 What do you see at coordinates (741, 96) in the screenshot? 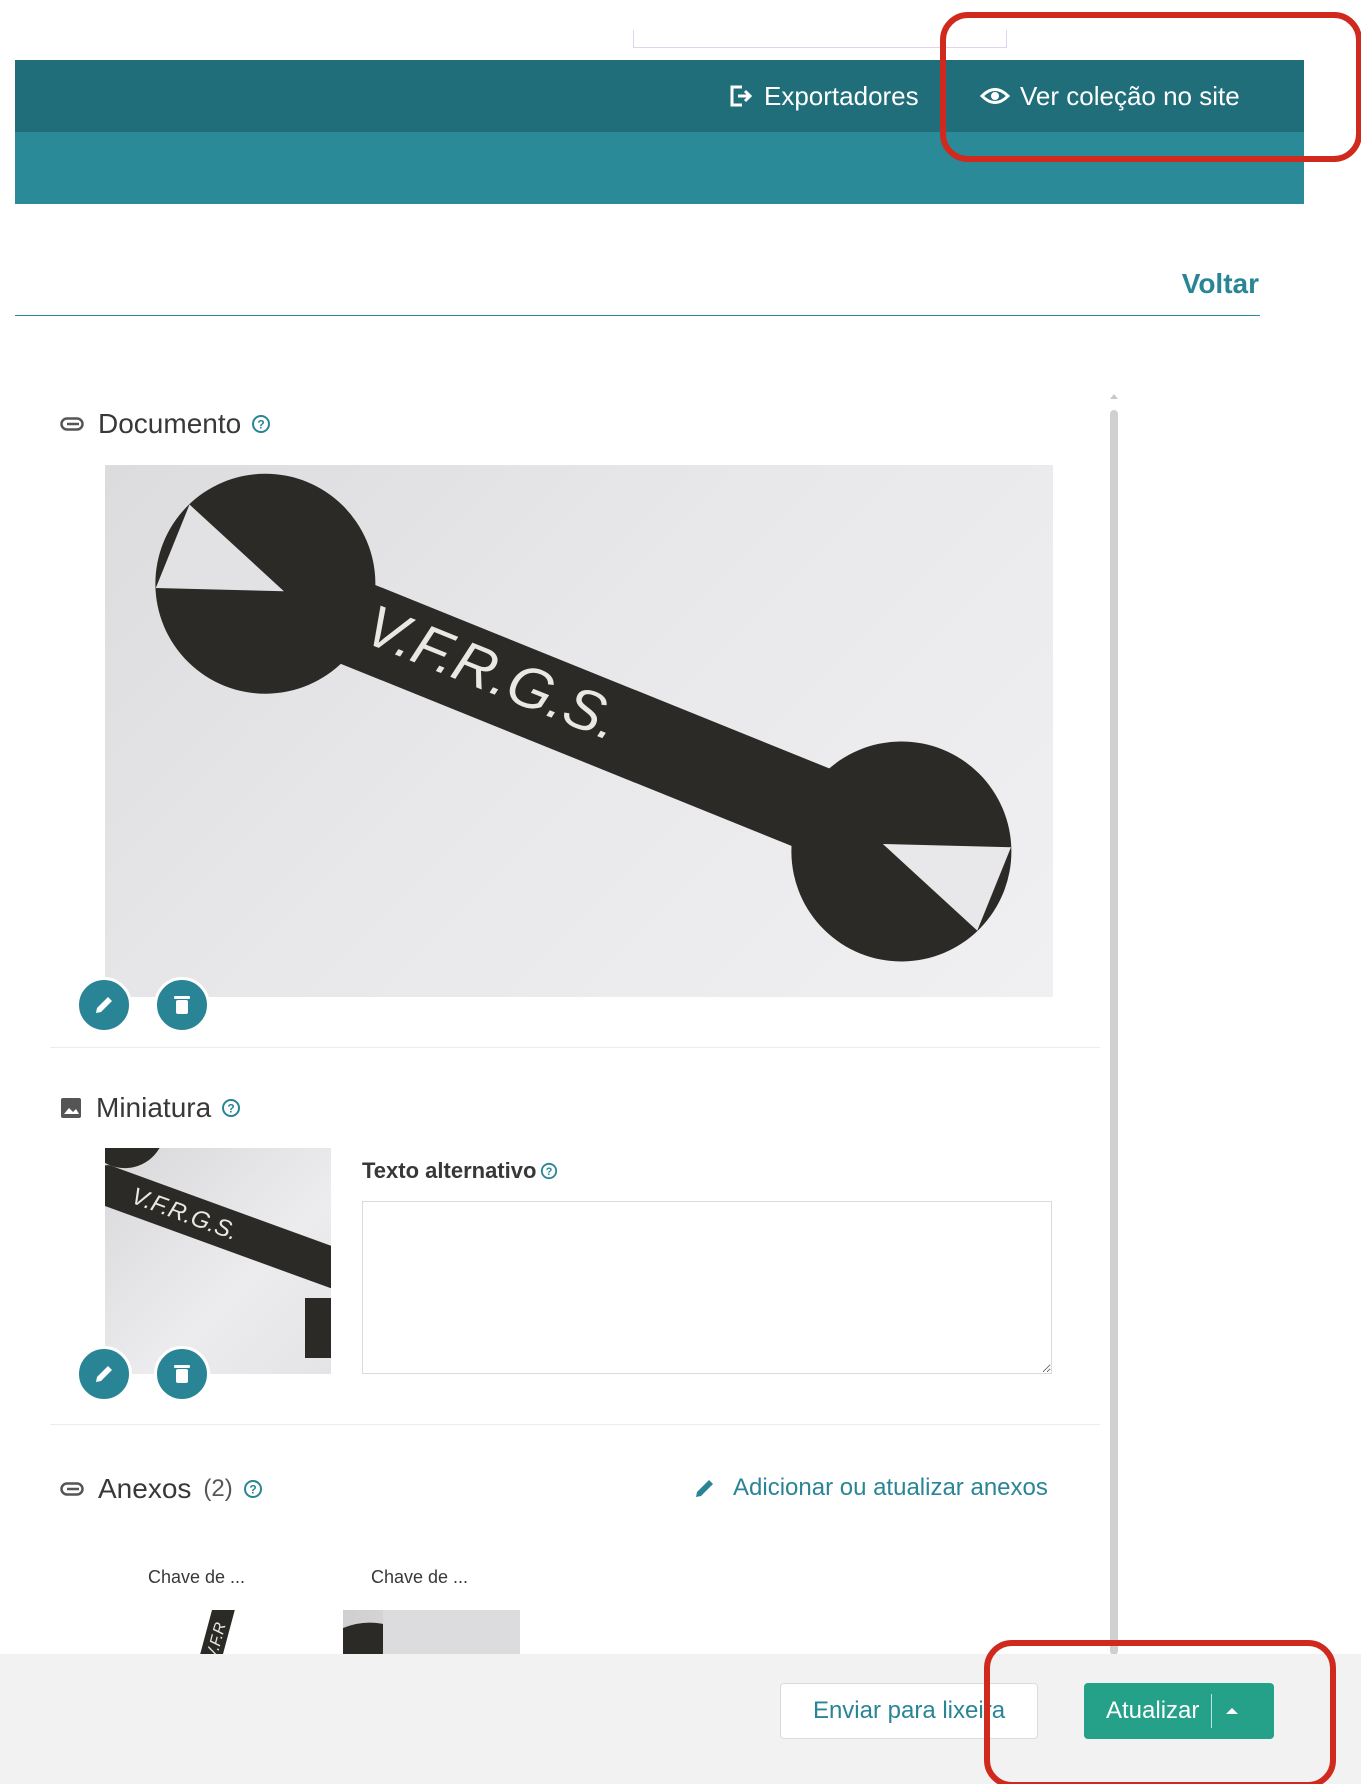
I see `export-icon` at bounding box center [741, 96].